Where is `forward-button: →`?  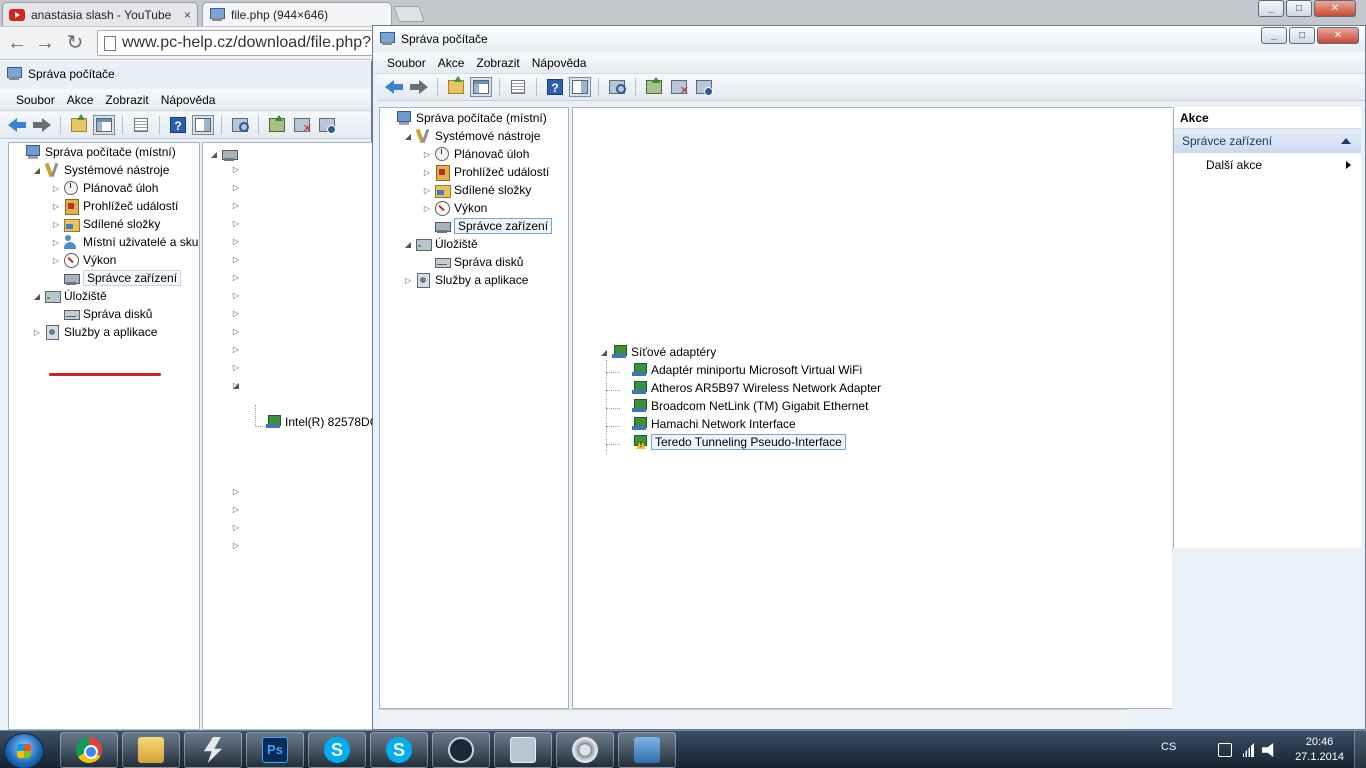
forward-button: → is located at coordinates (45, 43).